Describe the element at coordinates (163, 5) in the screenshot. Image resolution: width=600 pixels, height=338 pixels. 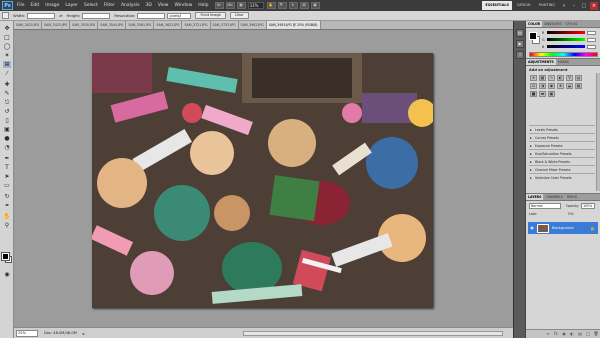
I see `menu-view: View` at that location.